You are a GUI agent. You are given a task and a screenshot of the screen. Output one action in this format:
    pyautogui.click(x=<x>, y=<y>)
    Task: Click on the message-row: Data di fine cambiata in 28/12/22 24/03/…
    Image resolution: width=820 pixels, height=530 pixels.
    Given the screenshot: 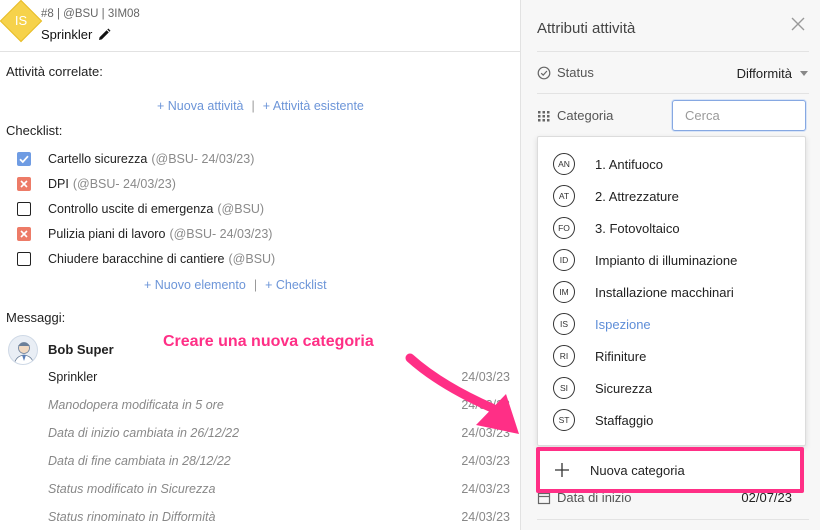 What is the action you would take?
    pyautogui.click(x=279, y=461)
    